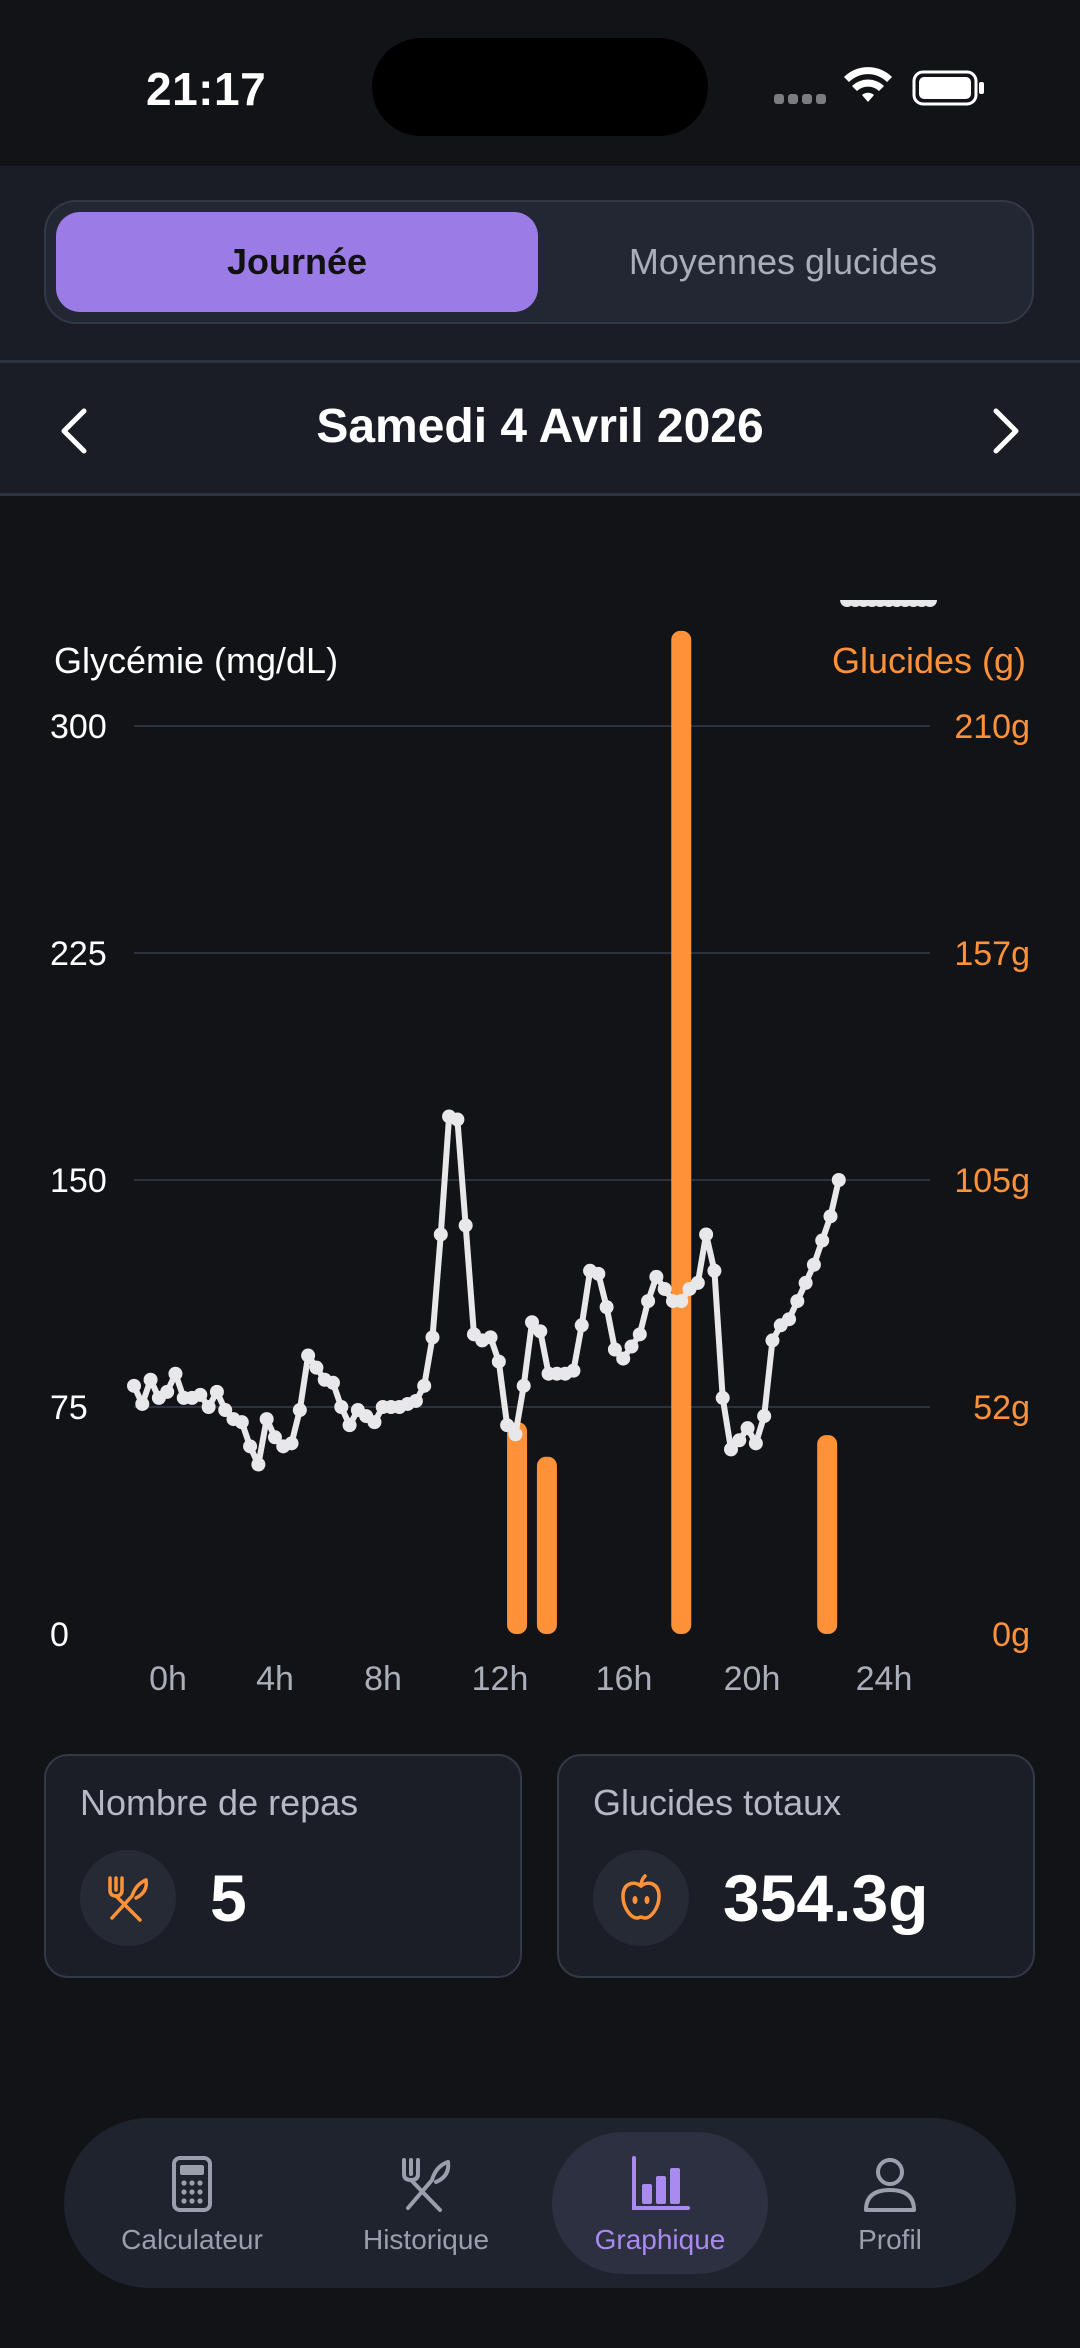 The height and width of the screenshot is (2348, 1080). What do you see at coordinates (1011, 1635) in the screenshot?
I see `y-tick-label-right: 0g` at bounding box center [1011, 1635].